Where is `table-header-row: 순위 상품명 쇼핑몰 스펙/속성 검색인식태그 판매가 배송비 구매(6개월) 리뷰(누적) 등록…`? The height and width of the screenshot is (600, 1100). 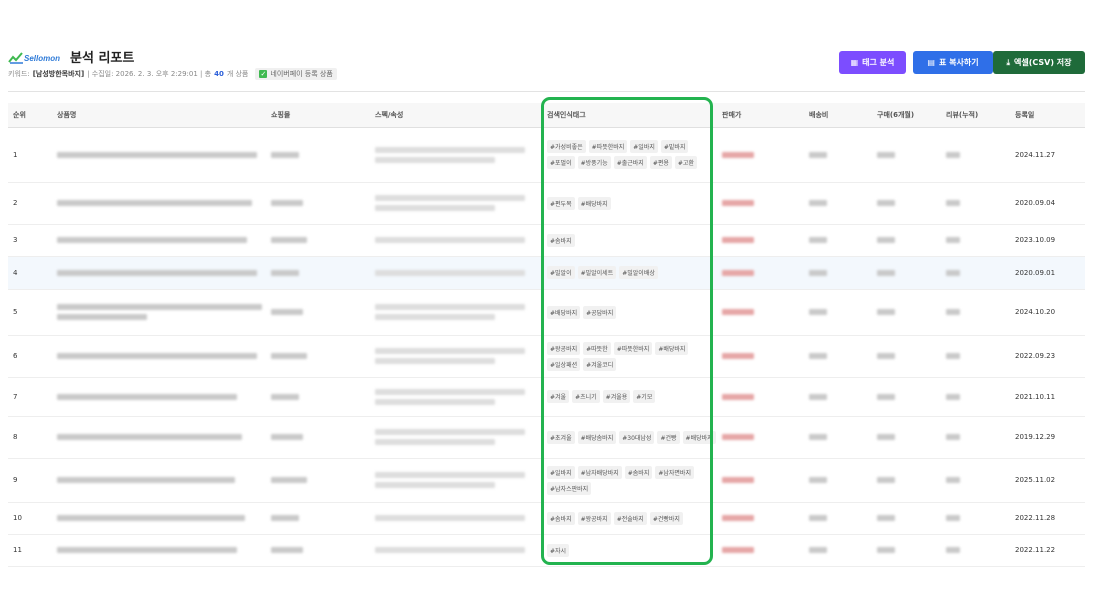
table-header-row: 순위 상품명 쇼핑몰 스펙/속성 검색인식태그 판매가 배송비 구매(6개월) 리뷰(누적) 등록… is located at coordinates (546, 115).